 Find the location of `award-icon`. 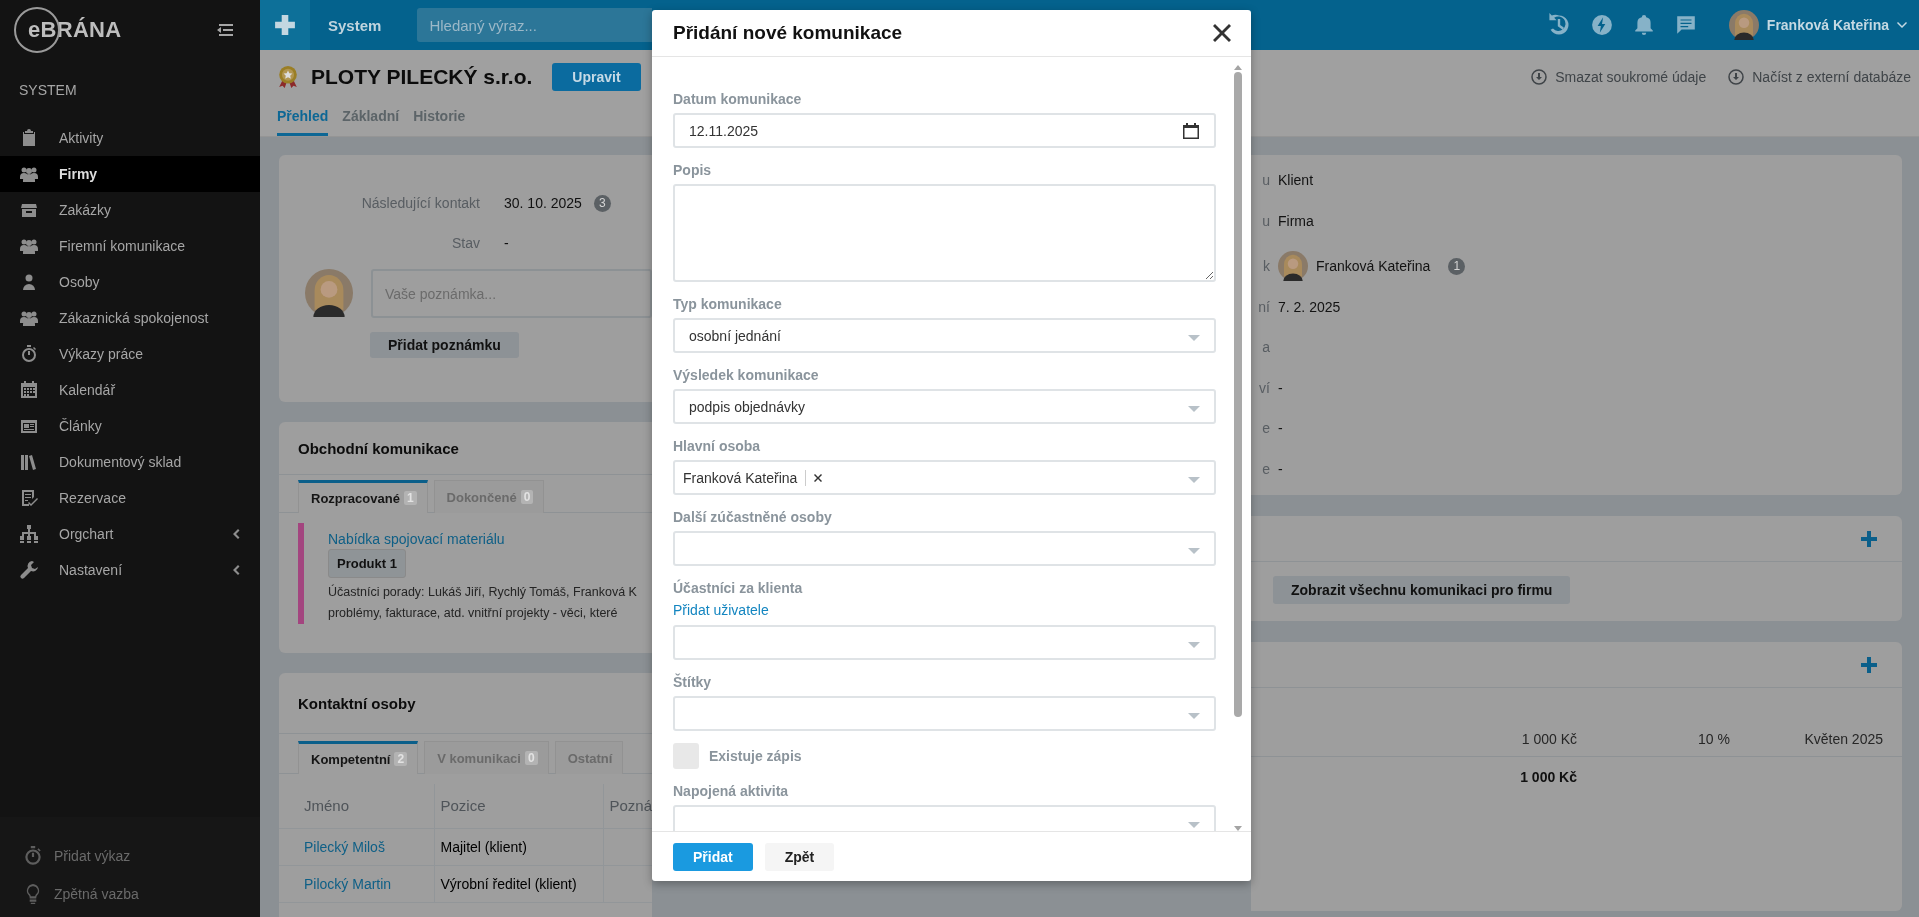

award-icon is located at coordinates (288, 77).